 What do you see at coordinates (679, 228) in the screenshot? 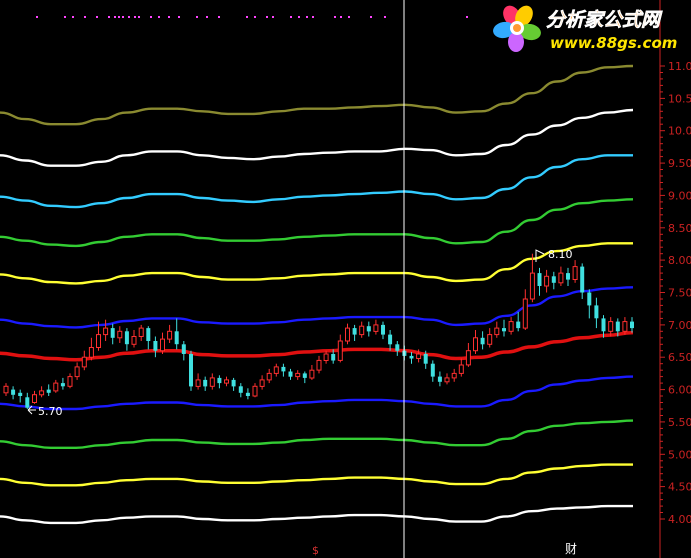
I see `axis-tick-label: 8.50` at bounding box center [679, 228].